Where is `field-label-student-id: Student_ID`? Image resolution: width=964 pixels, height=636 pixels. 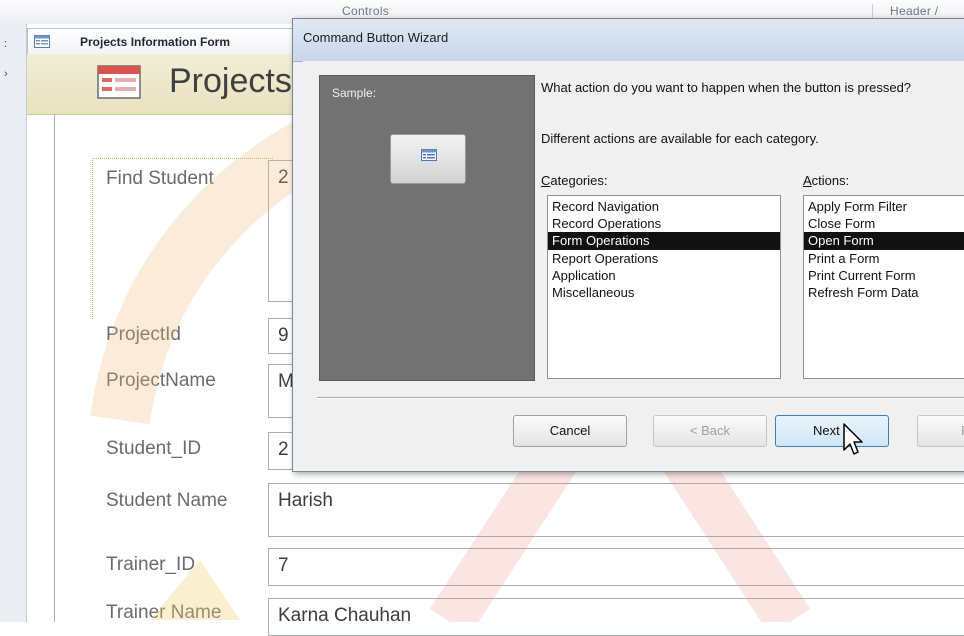
field-label-student-id: Student_ID is located at coordinates (154, 448).